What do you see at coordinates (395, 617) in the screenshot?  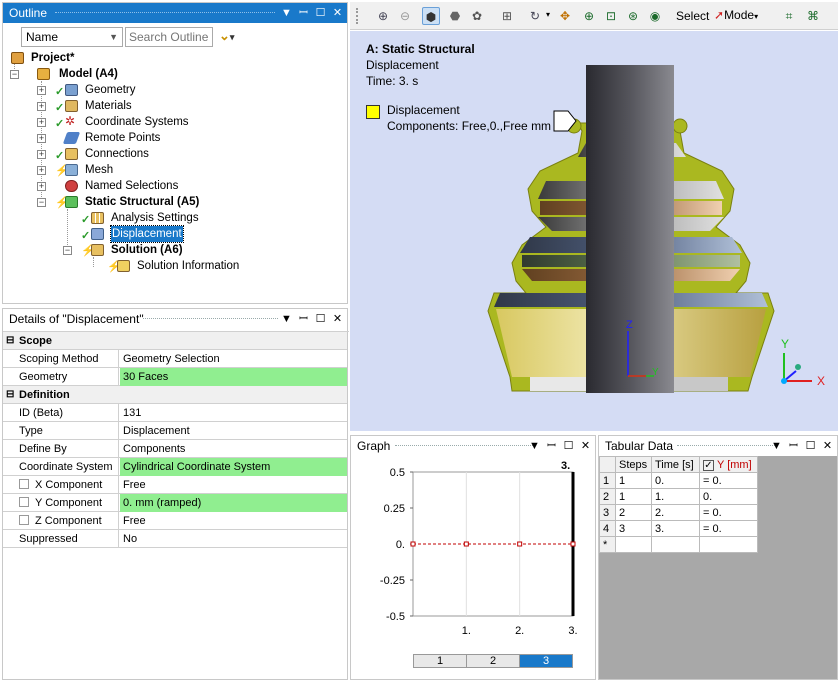 I see `y-tick-label: -0.5` at bounding box center [395, 617].